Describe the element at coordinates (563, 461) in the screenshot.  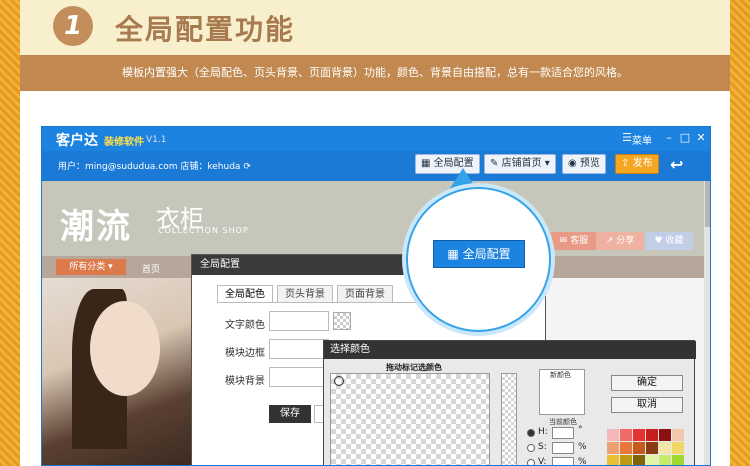
I see `v-input` at that location.